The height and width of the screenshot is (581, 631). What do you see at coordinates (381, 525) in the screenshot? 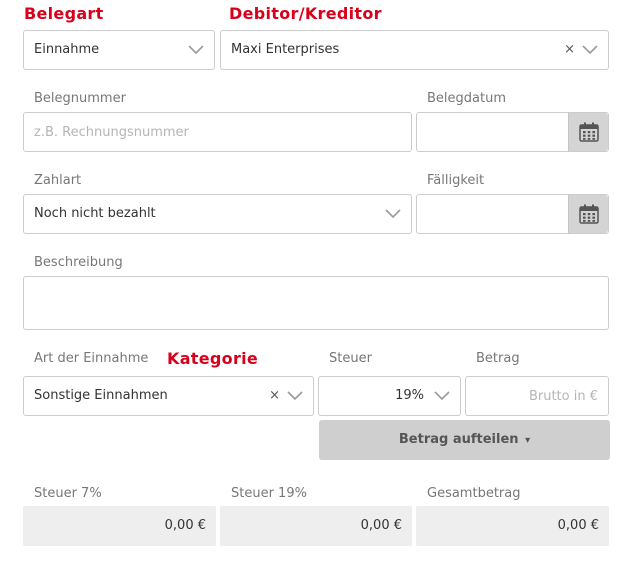
I see `steuer-19-value: 0,00 €` at bounding box center [381, 525].